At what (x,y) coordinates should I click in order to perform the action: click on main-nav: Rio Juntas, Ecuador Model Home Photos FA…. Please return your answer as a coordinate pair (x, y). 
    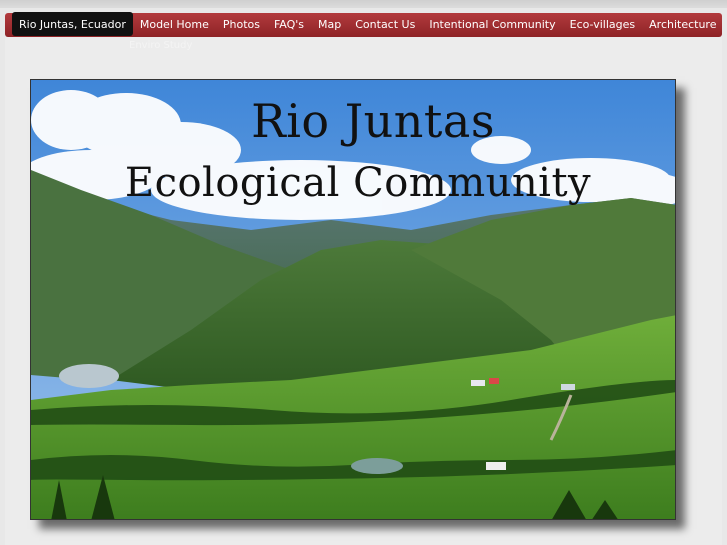
    Looking at the image, I should click on (364, 24).